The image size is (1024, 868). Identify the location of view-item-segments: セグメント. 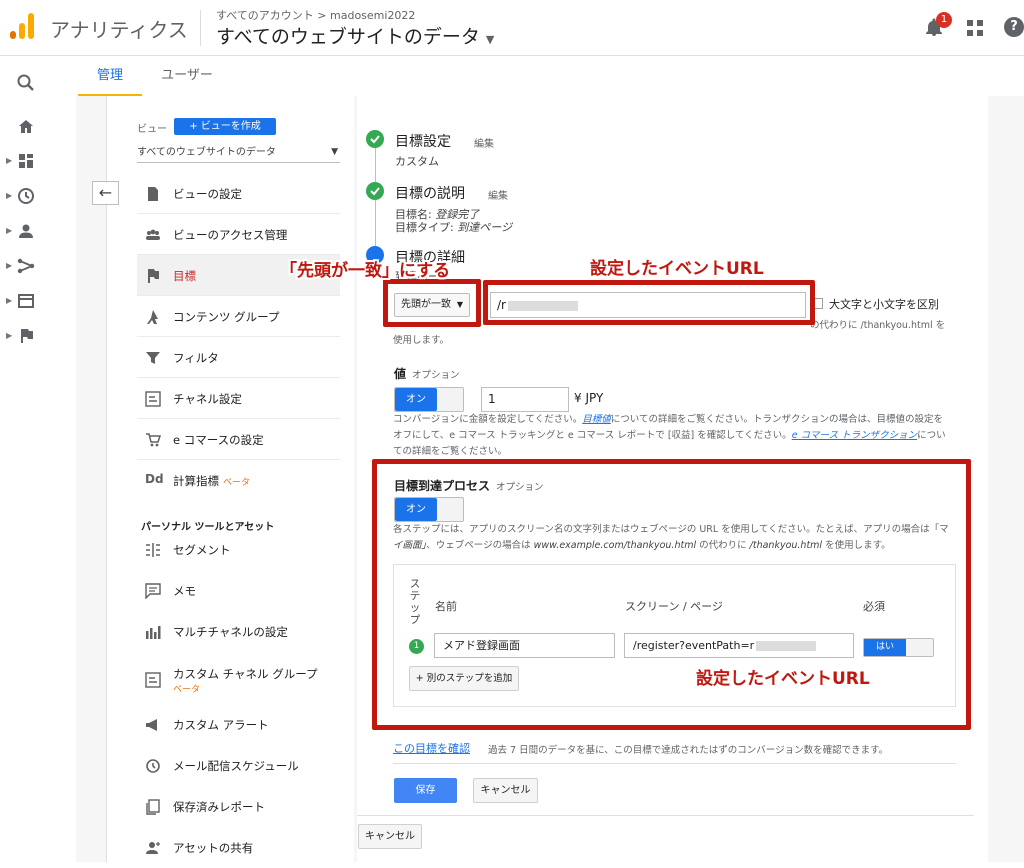
(238, 549).